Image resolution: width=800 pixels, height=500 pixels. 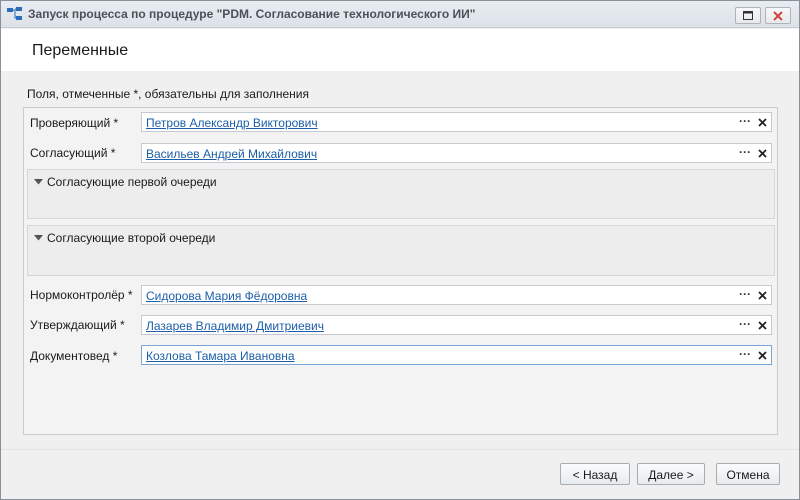 I want to click on second-round-approvers-group: Согласующие второй очереди, so click(x=401, y=250).